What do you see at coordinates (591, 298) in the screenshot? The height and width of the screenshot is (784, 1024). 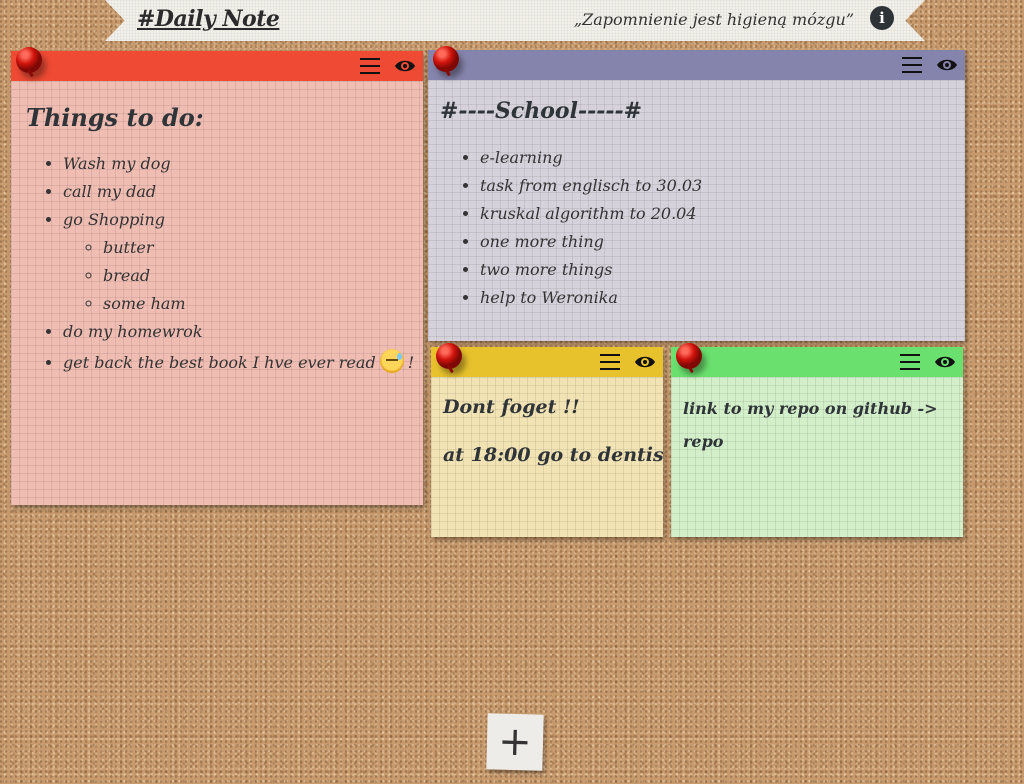 I see `list-item: help to Weronika` at bounding box center [591, 298].